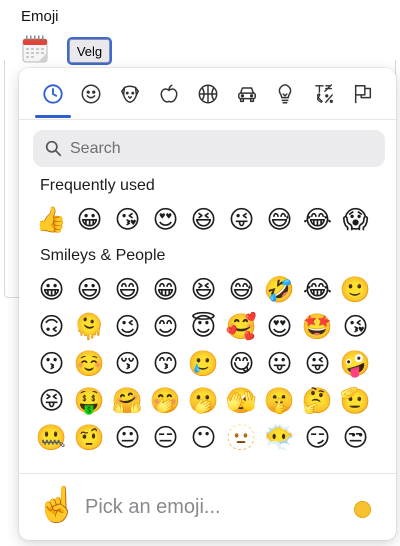 The image size is (400, 546). What do you see at coordinates (165, 289) in the screenshot?
I see `emoji-button: 😁` at bounding box center [165, 289].